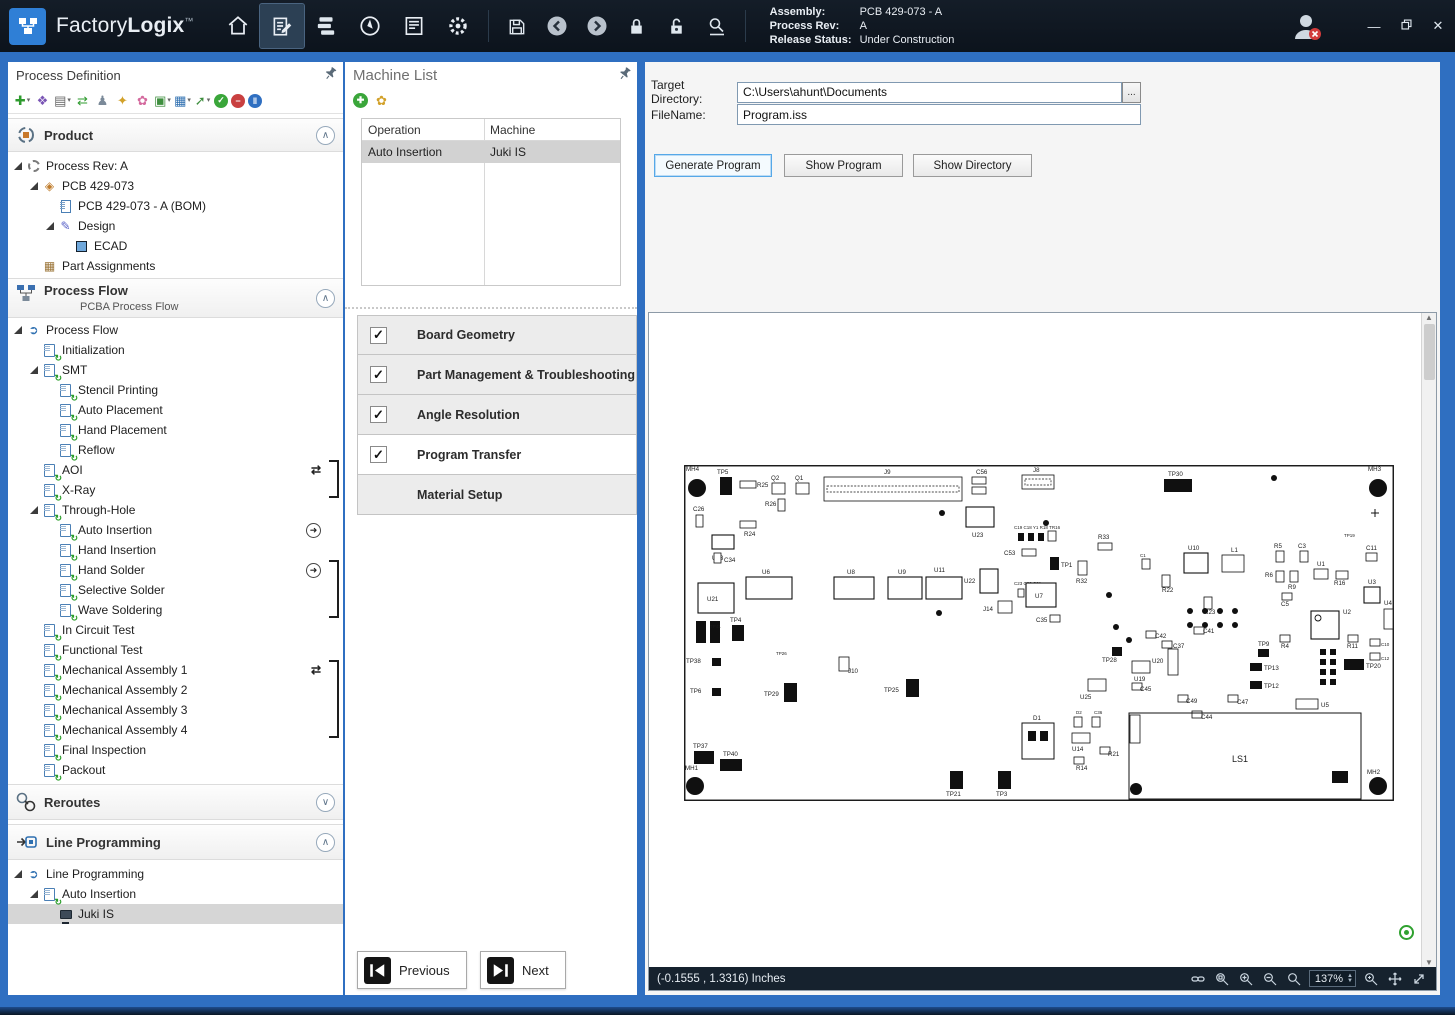 The image size is (1455, 1015). What do you see at coordinates (517, 26) in the screenshot?
I see `save-button` at bounding box center [517, 26].